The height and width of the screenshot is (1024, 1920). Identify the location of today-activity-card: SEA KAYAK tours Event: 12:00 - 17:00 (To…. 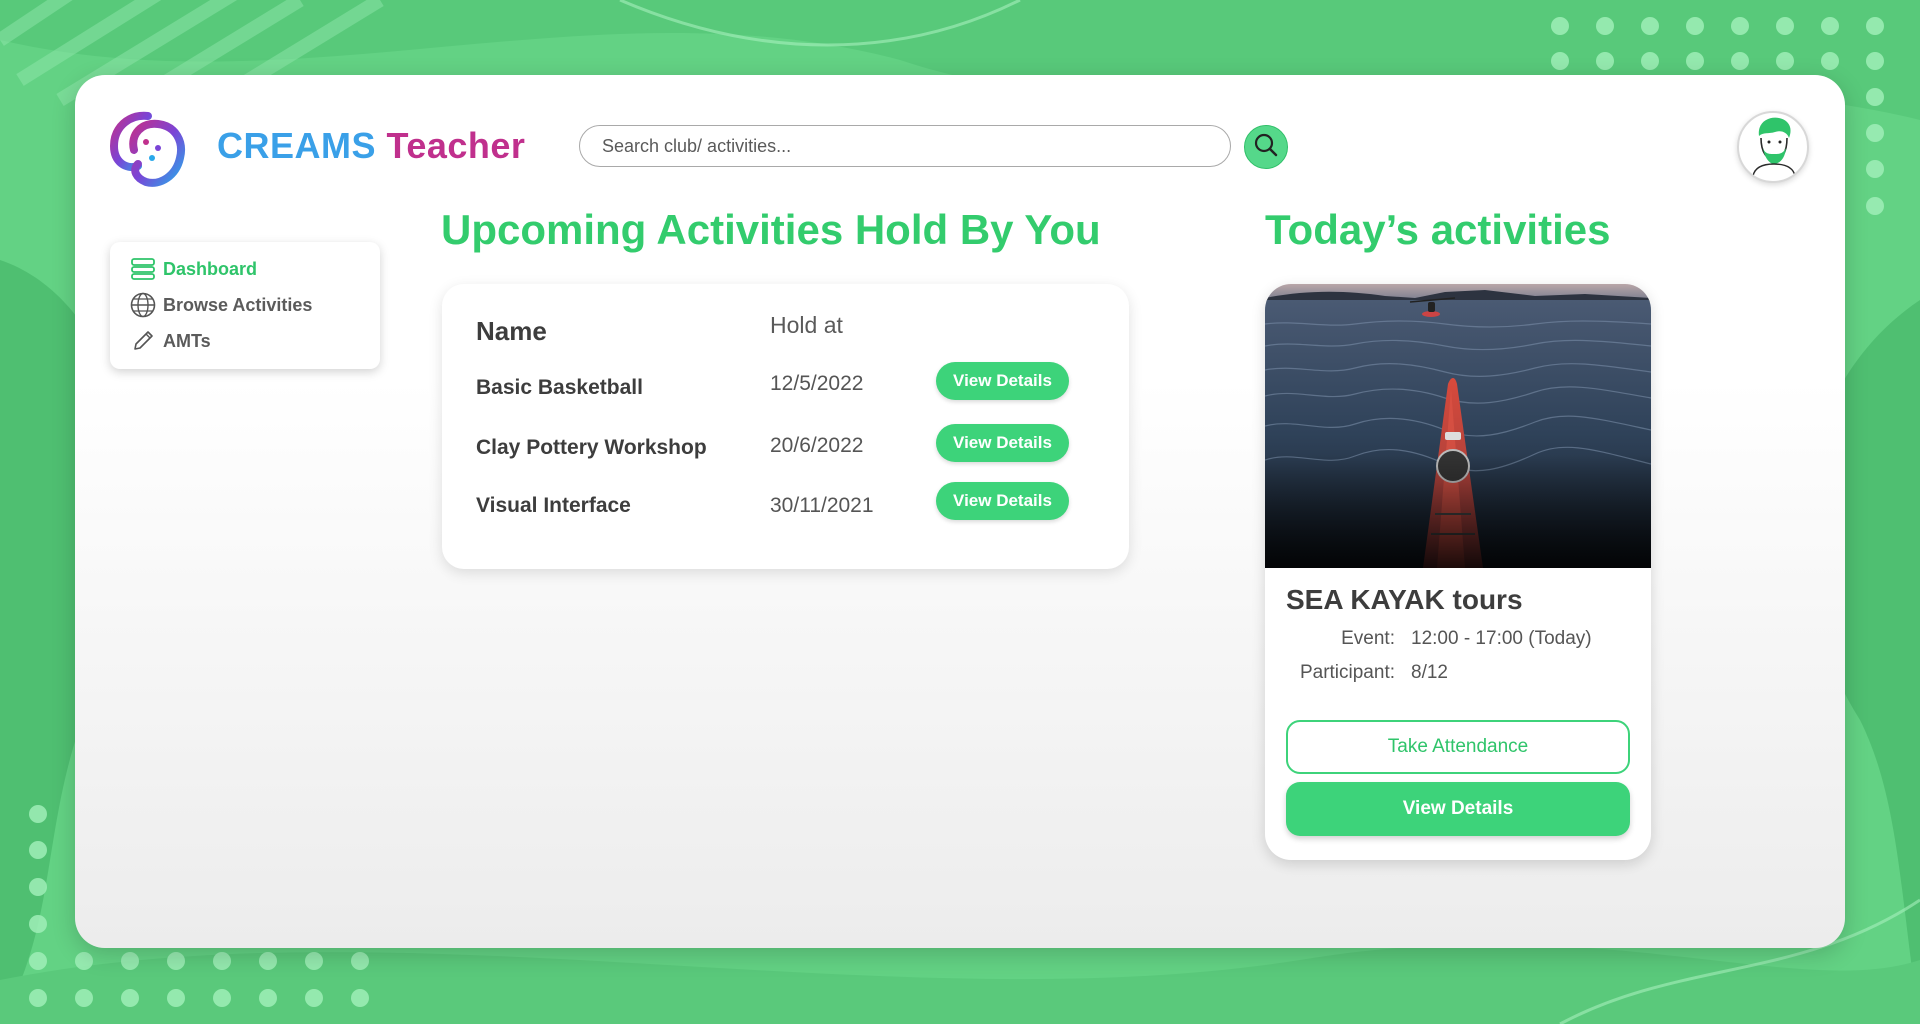
(1458, 572).